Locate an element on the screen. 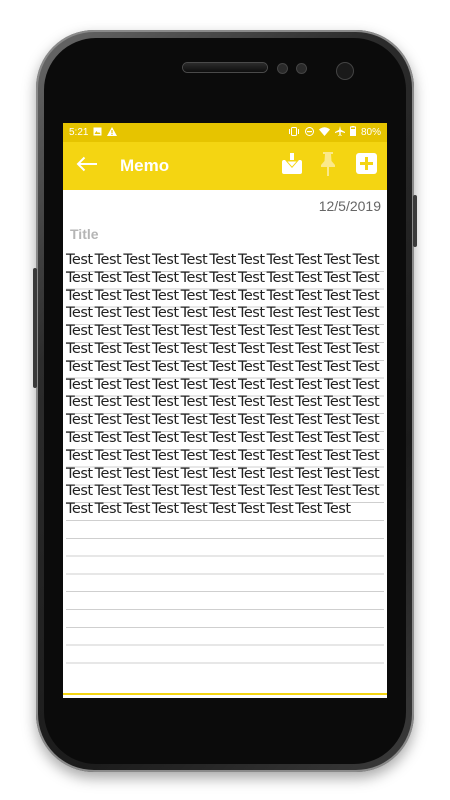  arrow-left-icon is located at coordinates (87, 166).